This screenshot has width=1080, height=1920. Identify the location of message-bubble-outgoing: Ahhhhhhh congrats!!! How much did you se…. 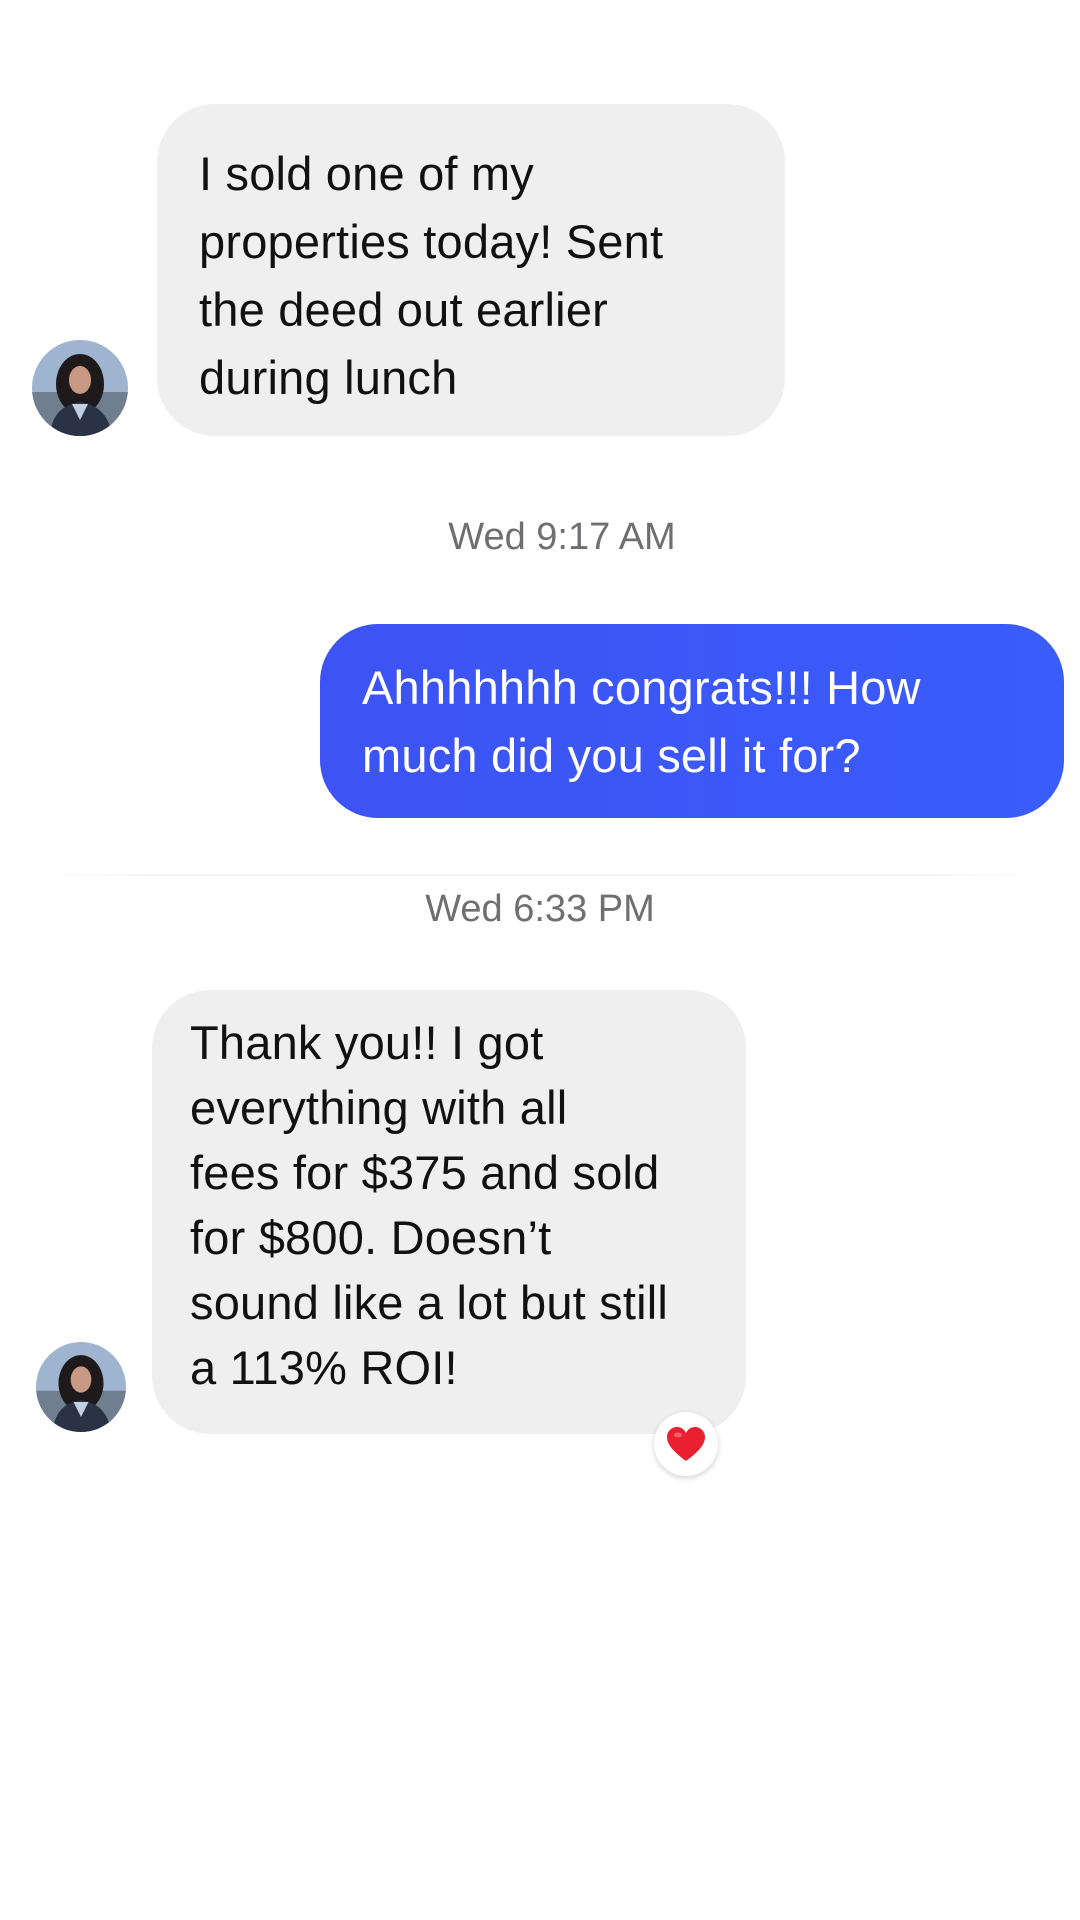
(692, 721).